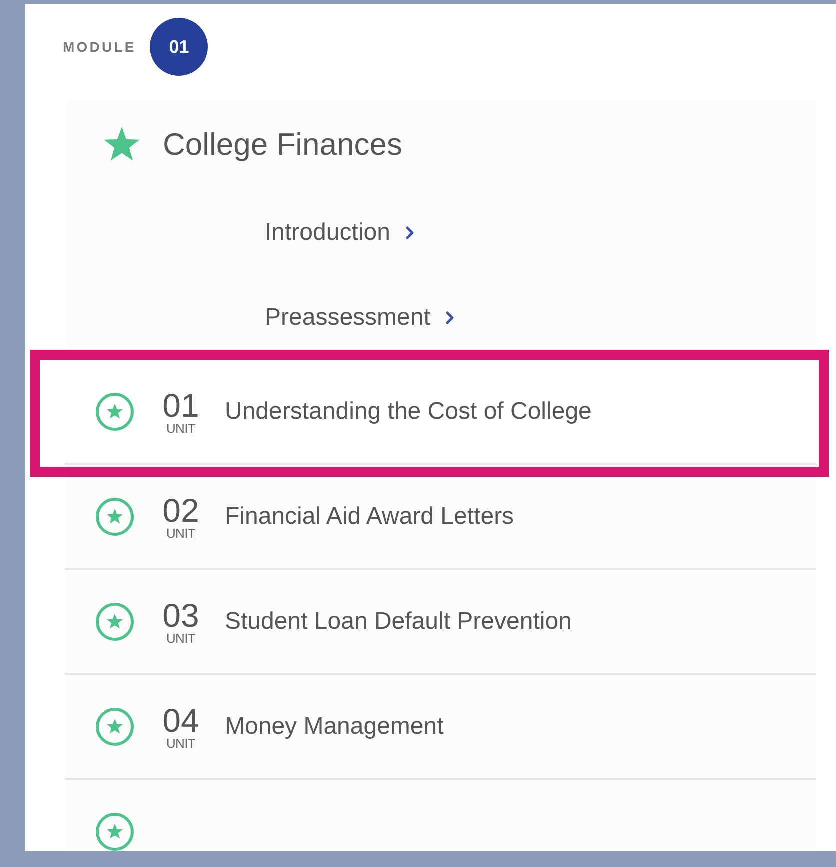  Describe the element at coordinates (181, 615) in the screenshot. I see `unit-number: 03` at that location.